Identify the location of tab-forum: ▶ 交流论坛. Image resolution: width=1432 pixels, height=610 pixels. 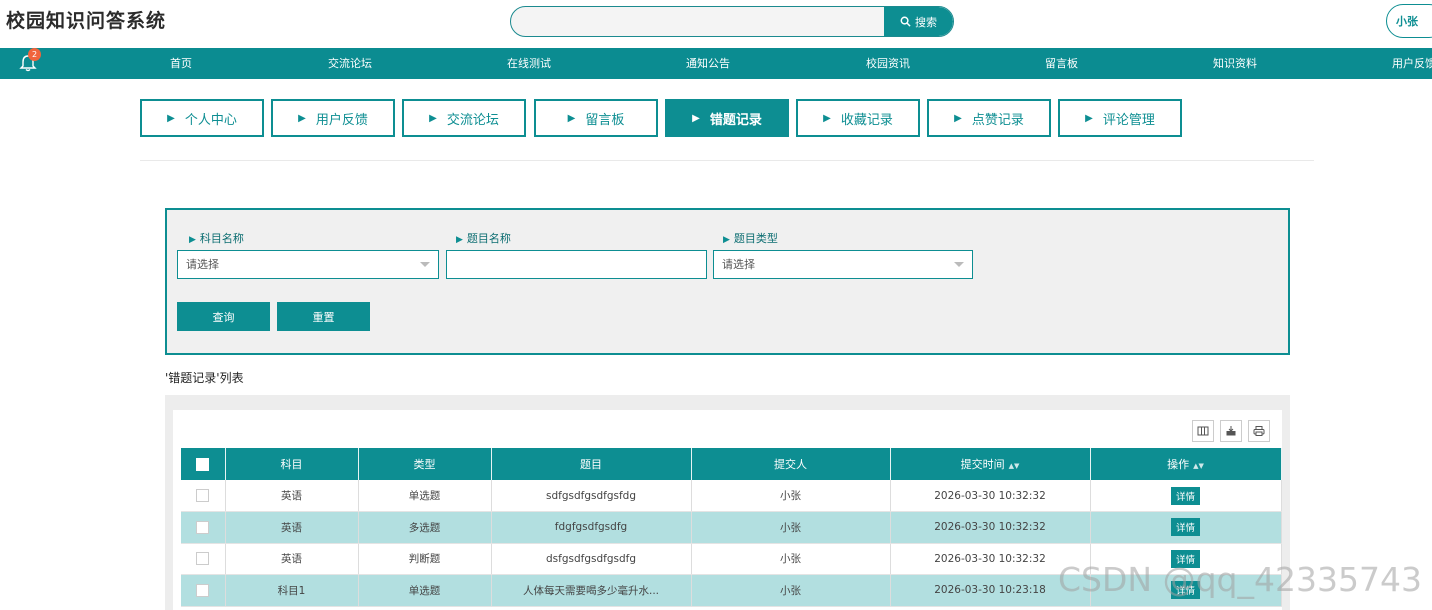
(464, 118).